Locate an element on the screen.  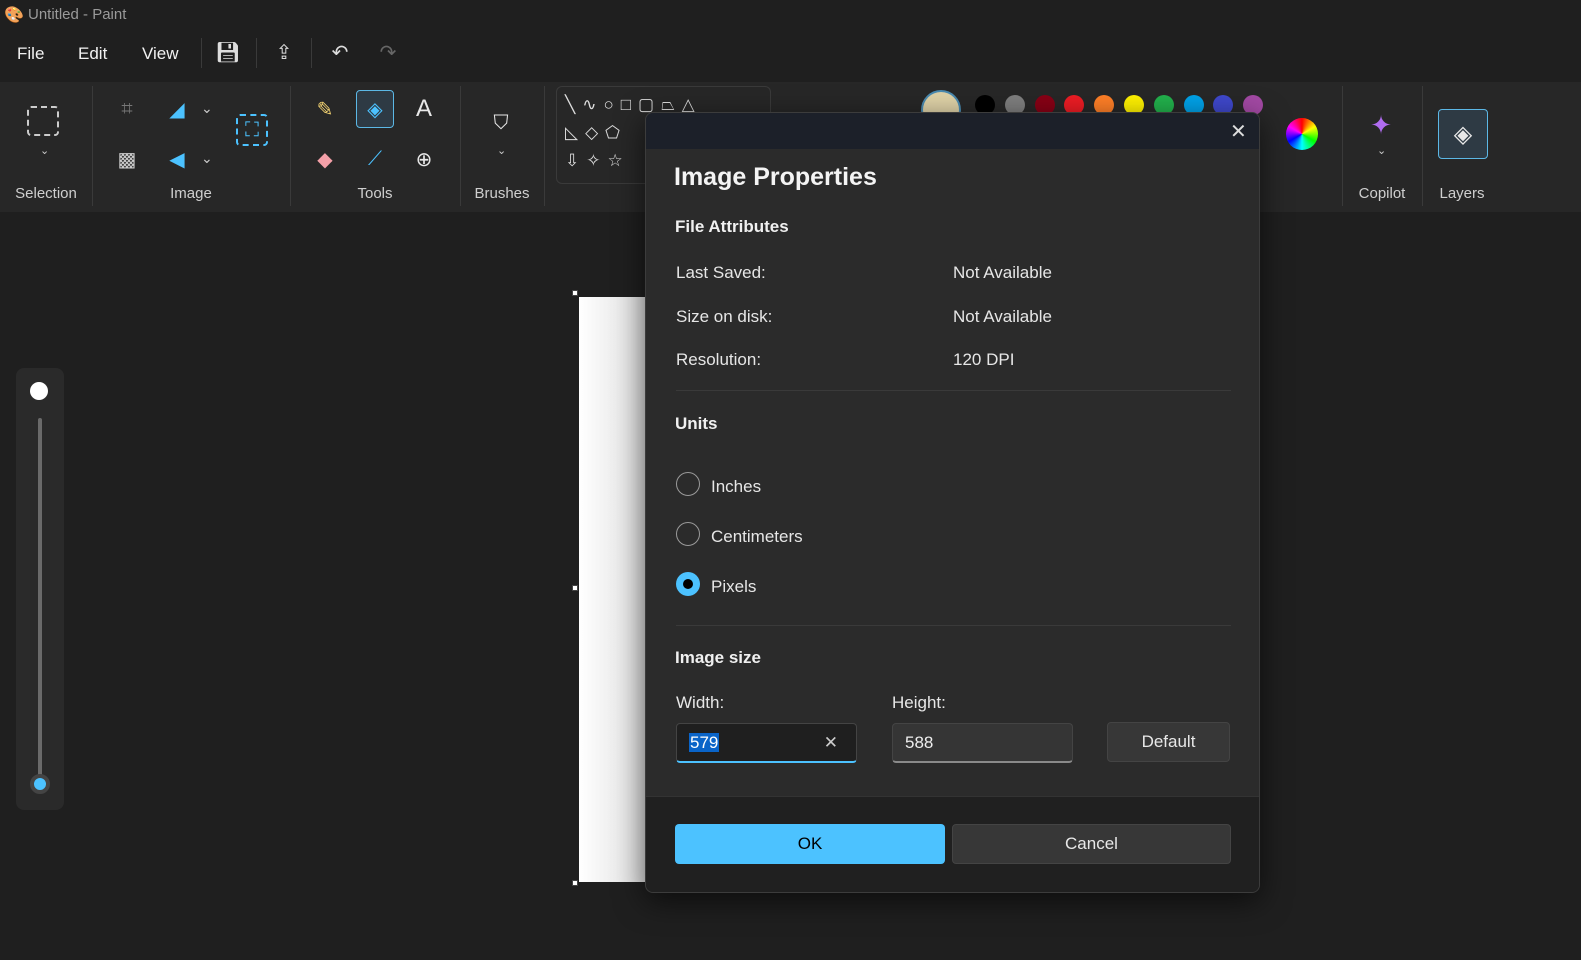
magnifier-icon: ⊕ is located at coordinates (424, 159).